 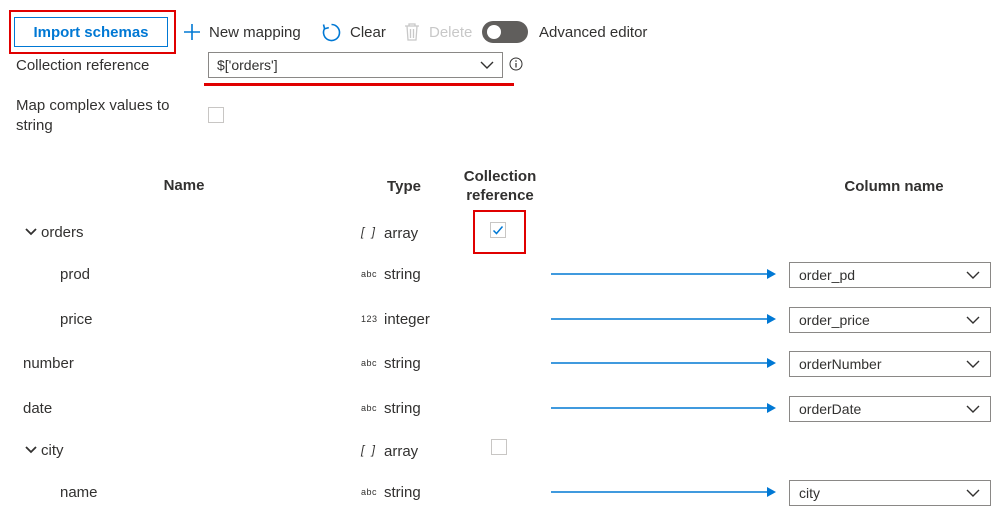 What do you see at coordinates (890, 320) in the screenshot?
I see `column-select-price: order_price` at bounding box center [890, 320].